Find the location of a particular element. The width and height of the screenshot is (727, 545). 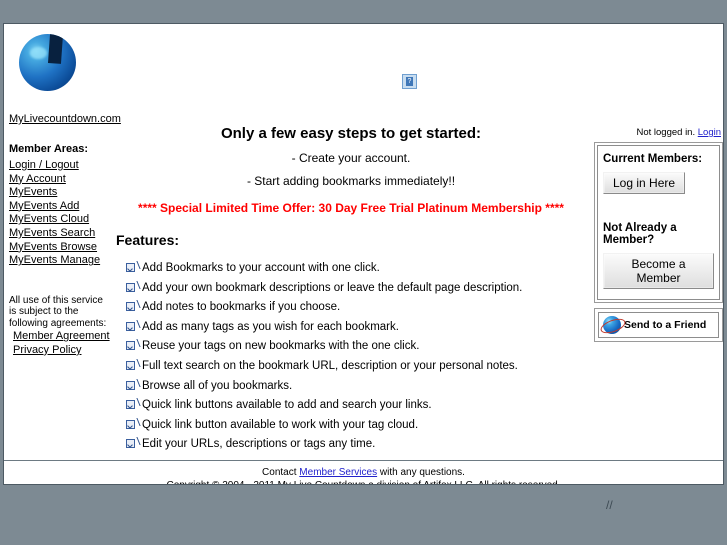

sidebar-item-my-account: My Account is located at coordinates (60, 180).